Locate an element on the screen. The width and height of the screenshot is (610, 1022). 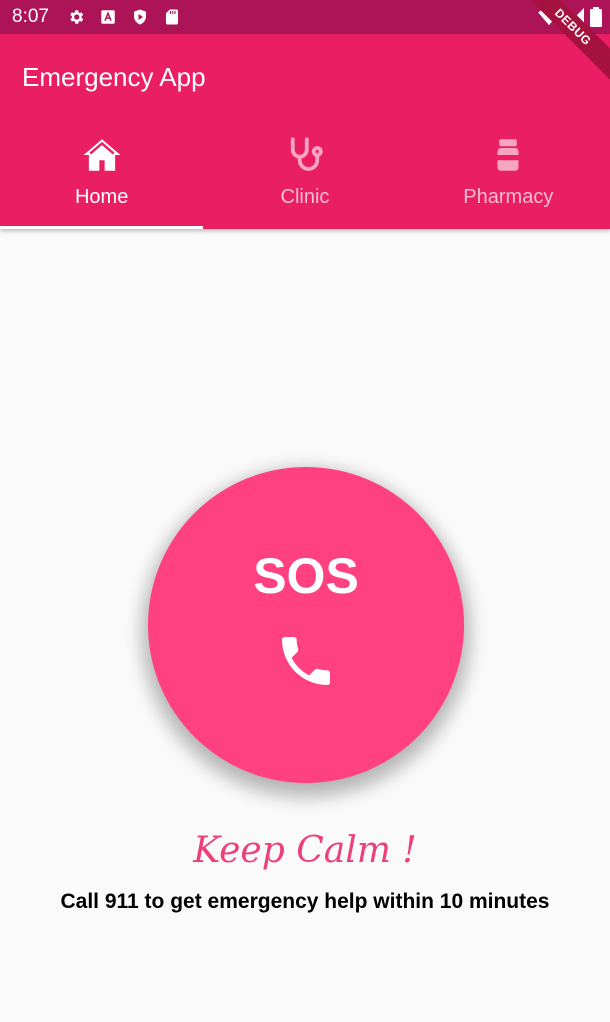
tab-clinic: Clinic is located at coordinates (304, 175).